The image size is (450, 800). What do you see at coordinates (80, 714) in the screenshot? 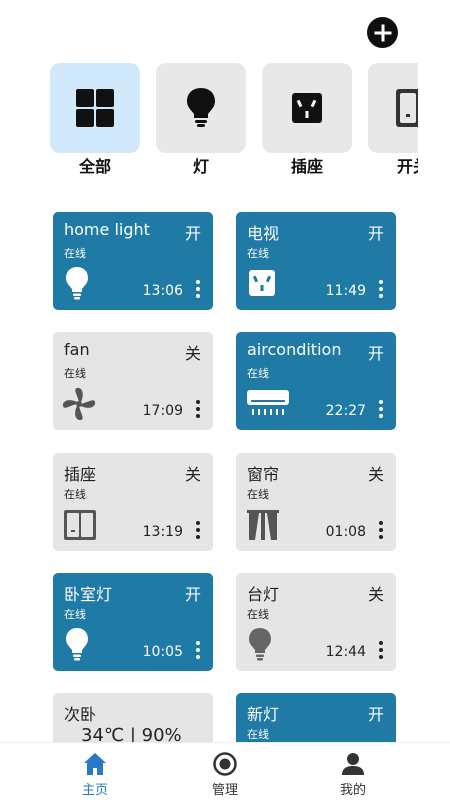
I see `device-name: 次卧` at bounding box center [80, 714].